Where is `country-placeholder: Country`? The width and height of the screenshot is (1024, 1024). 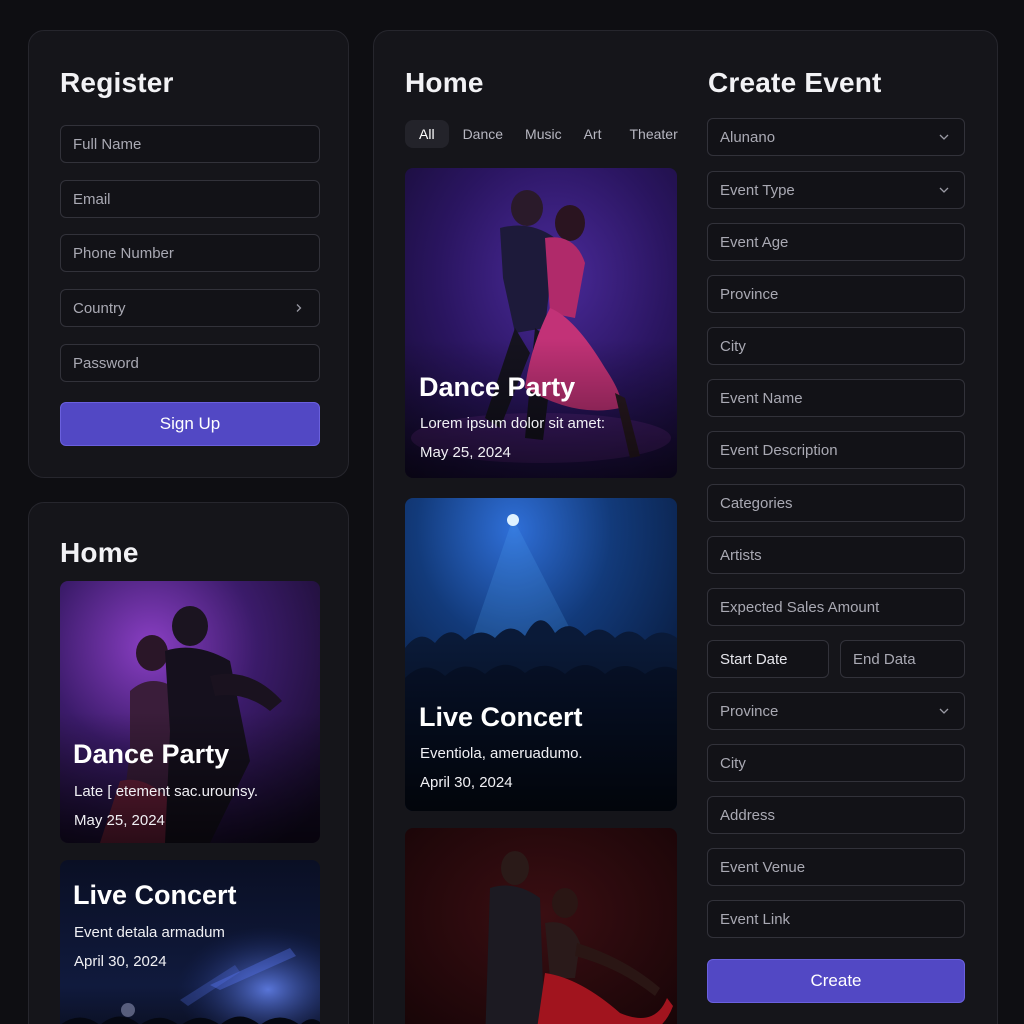 country-placeholder: Country is located at coordinates (99, 308).